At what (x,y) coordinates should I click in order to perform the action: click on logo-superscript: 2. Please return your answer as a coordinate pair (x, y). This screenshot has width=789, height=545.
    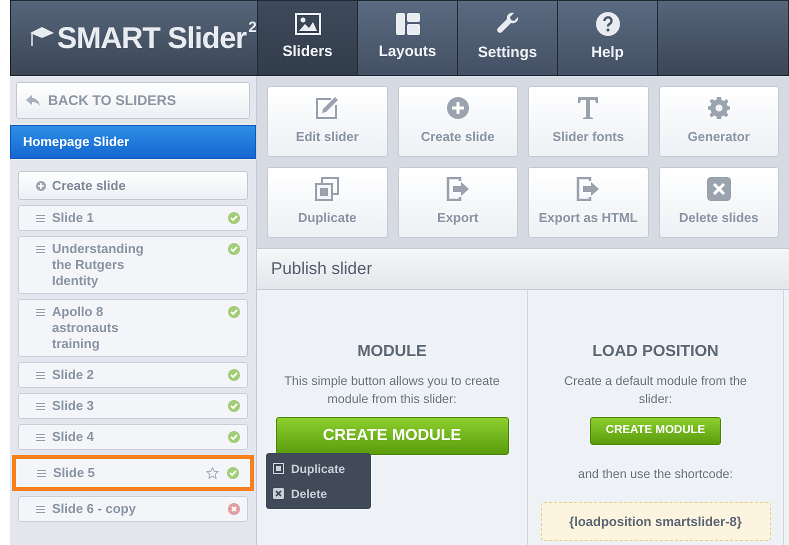
    Looking at the image, I should click on (252, 28).